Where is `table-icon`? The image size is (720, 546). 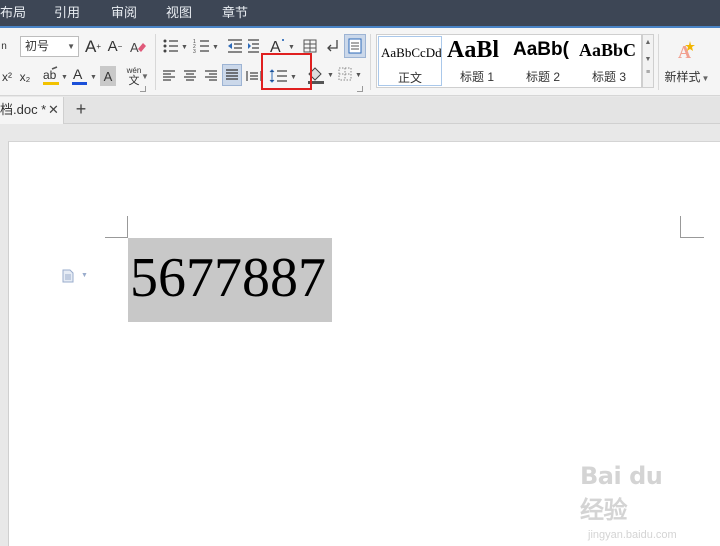
table-icon is located at coordinates (310, 46).